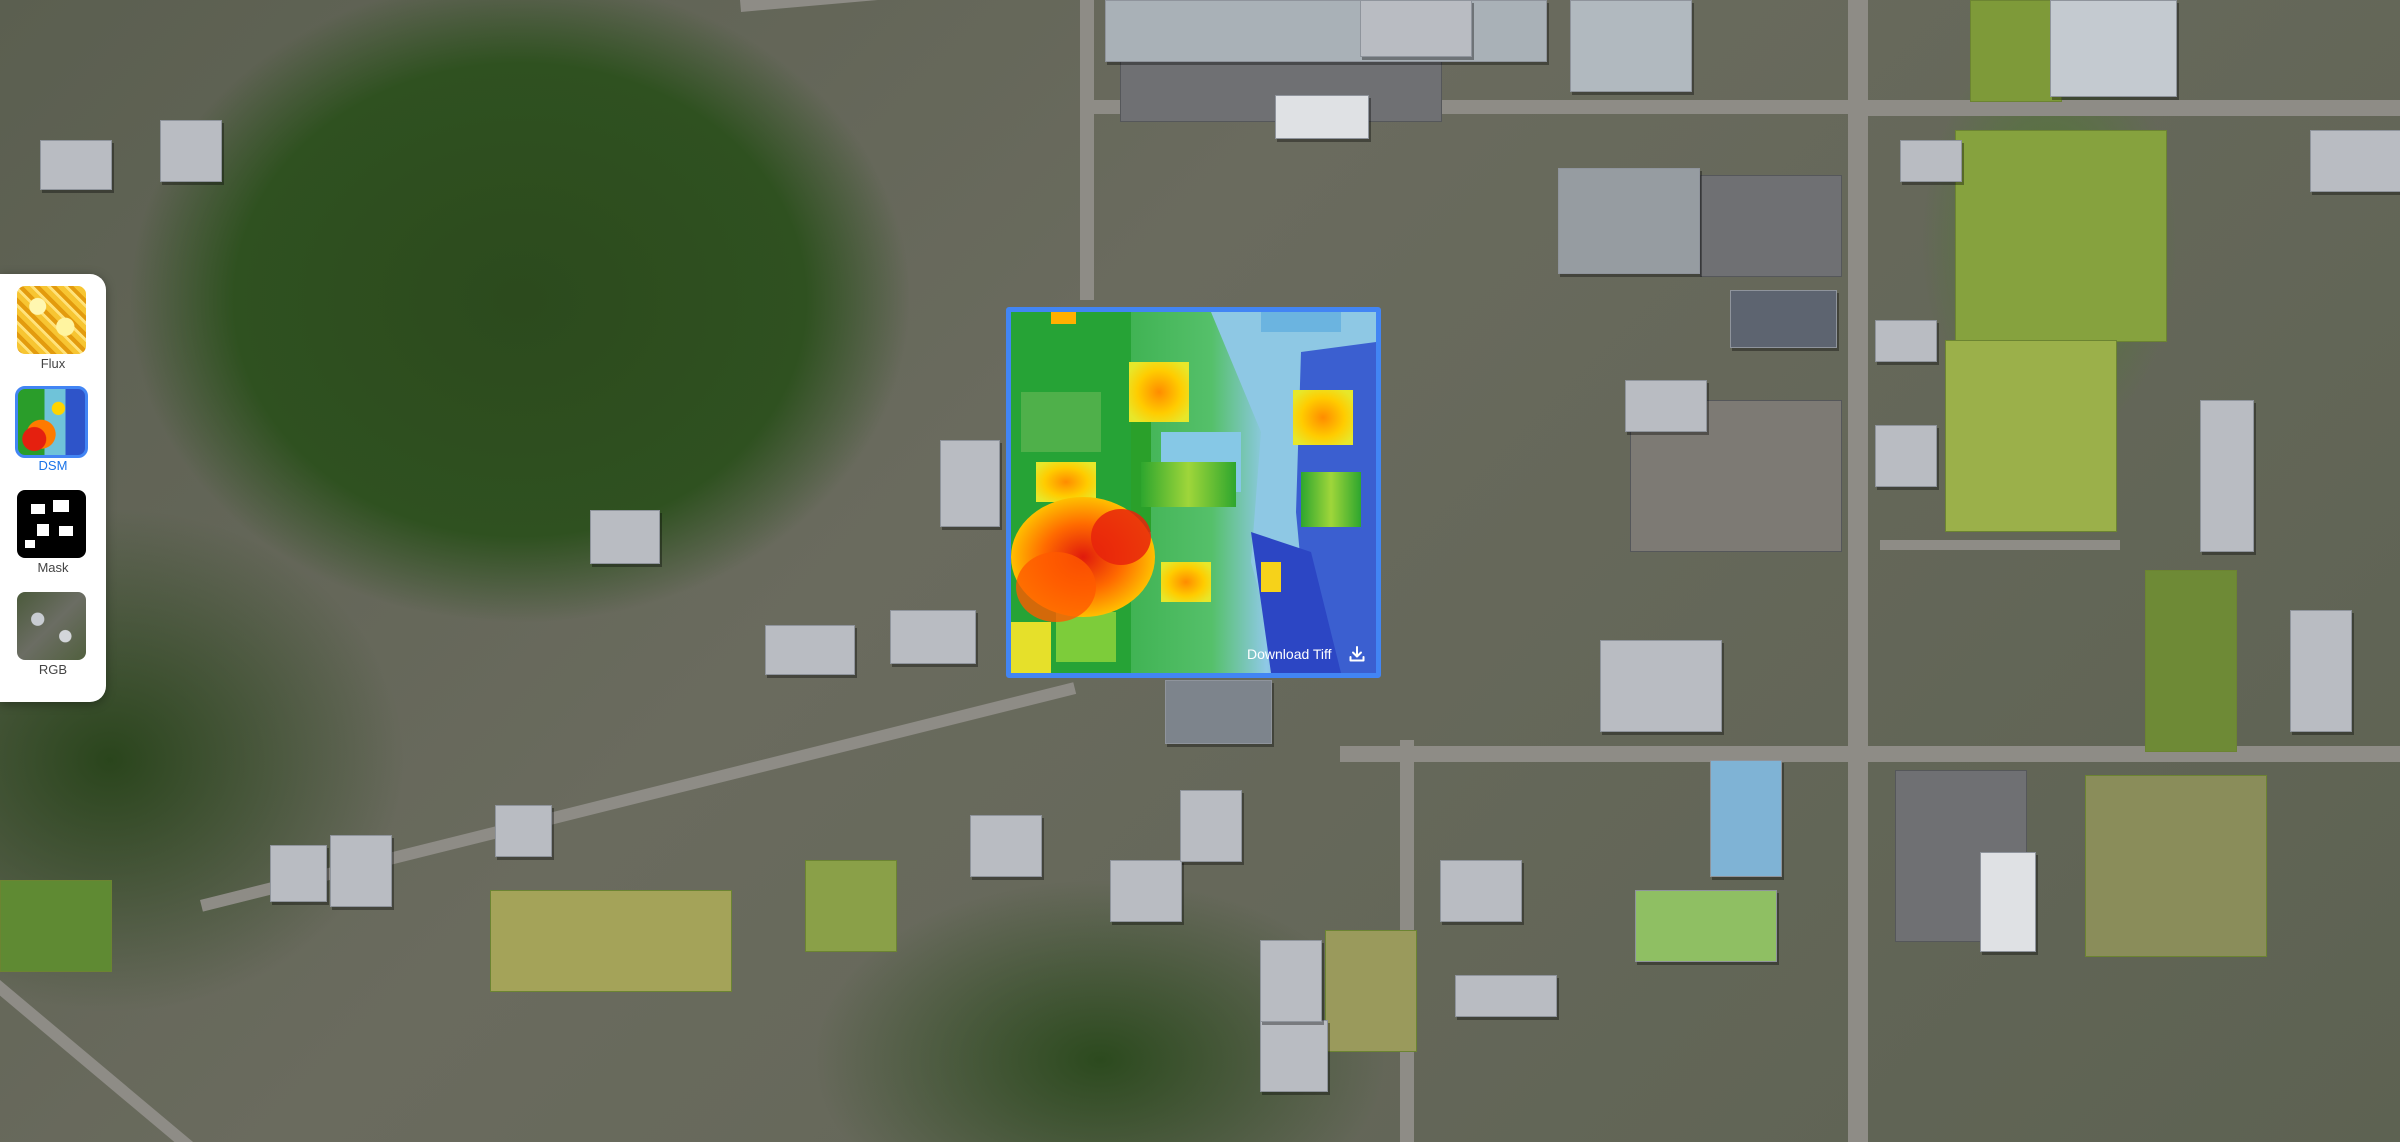 The width and height of the screenshot is (2400, 1142). What do you see at coordinates (51, 524) in the screenshot?
I see `mask-thumbnail-icon` at bounding box center [51, 524].